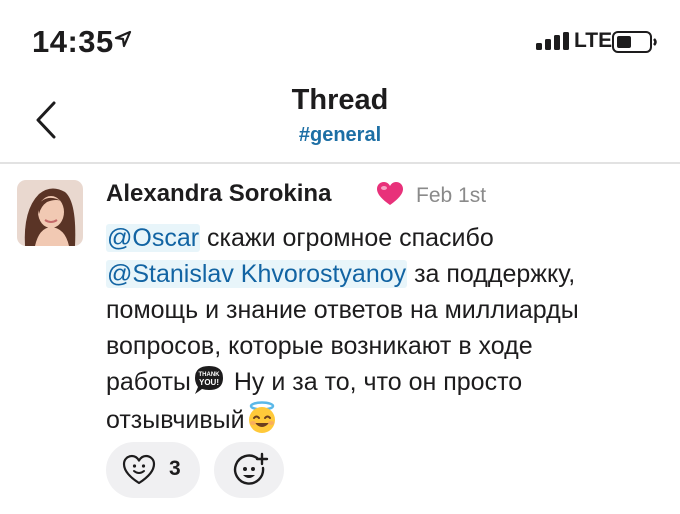  What do you see at coordinates (153, 238) in the screenshot?
I see `mention-oscar: @Oscar` at bounding box center [153, 238].